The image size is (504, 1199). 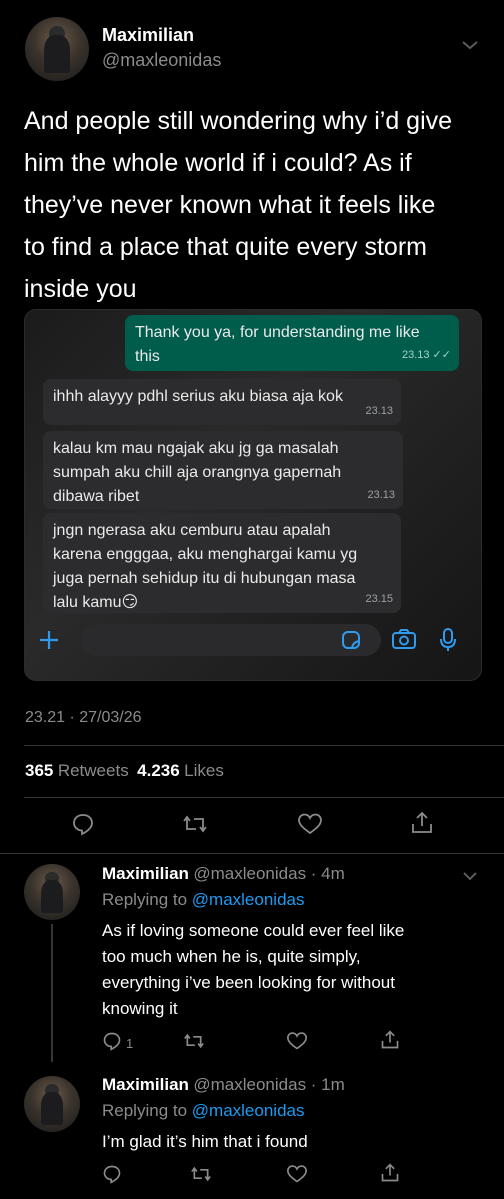 What do you see at coordinates (140, 1008) in the screenshot?
I see `reply-text-line: knowing it` at bounding box center [140, 1008].